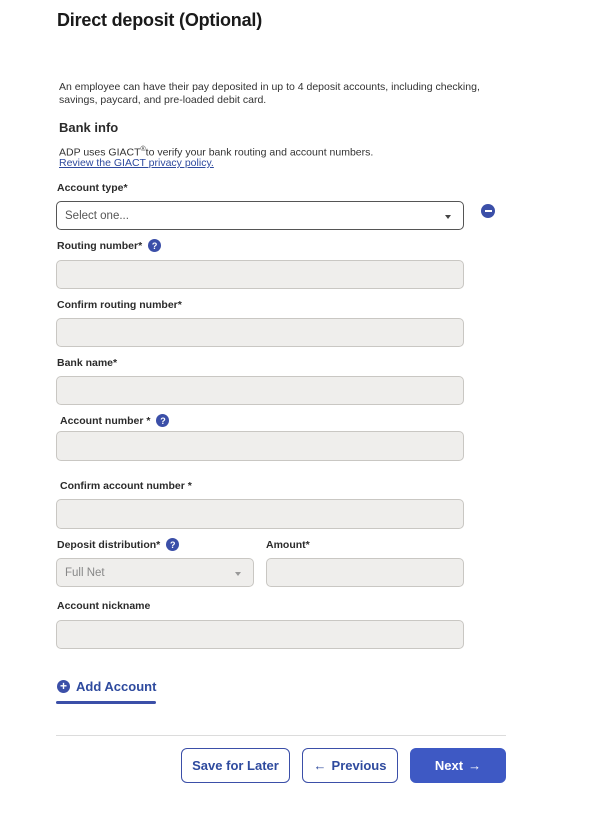  I want to click on next-label: Next, so click(449, 765).